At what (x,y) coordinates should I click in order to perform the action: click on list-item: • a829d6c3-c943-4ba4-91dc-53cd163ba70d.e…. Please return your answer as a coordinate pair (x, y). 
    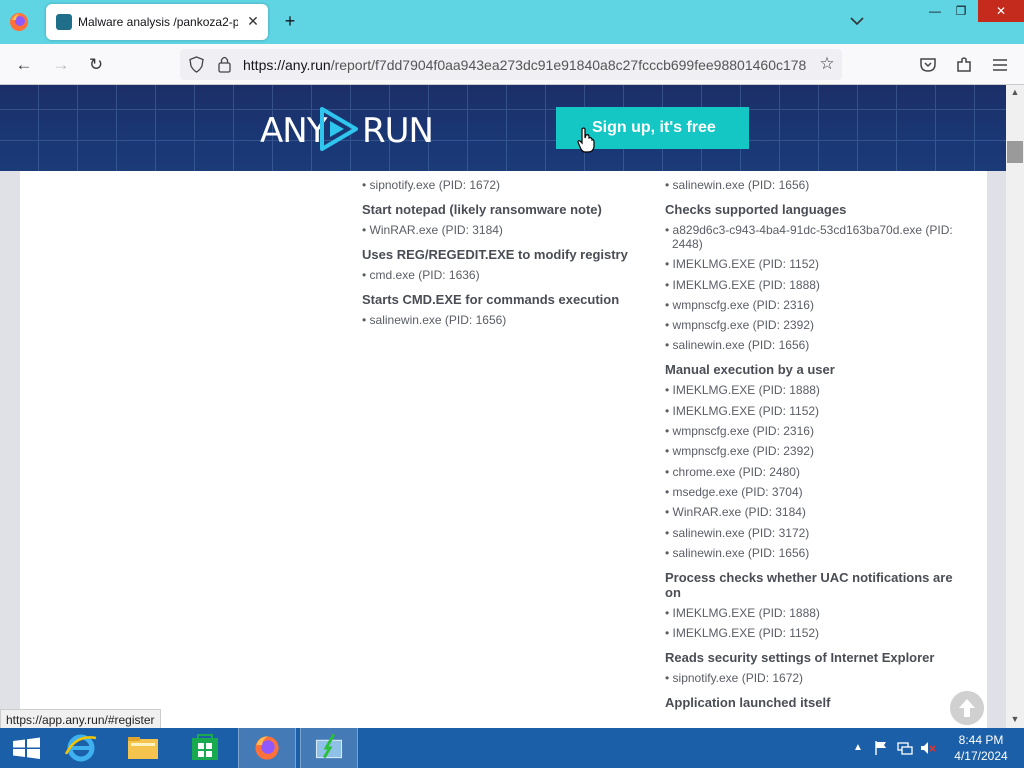
    Looking at the image, I should click on (815, 237).